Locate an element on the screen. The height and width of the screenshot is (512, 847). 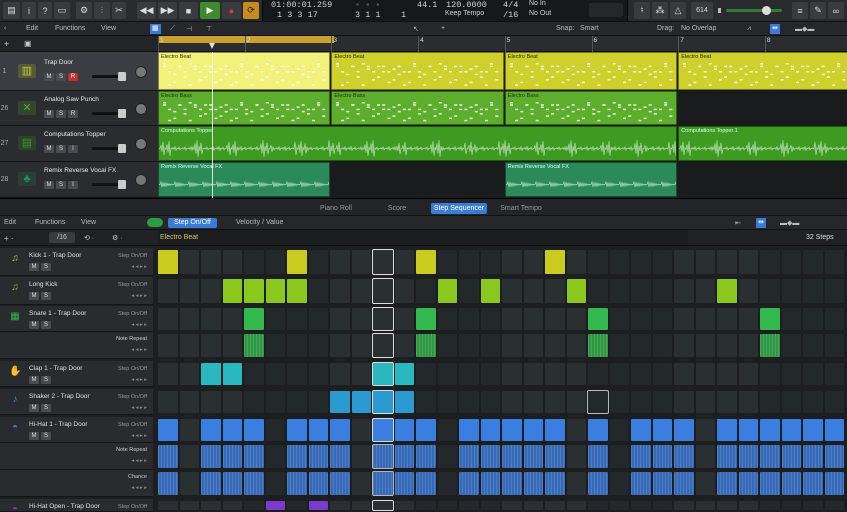
track-pan-knob is located at coordinates (141, 144).